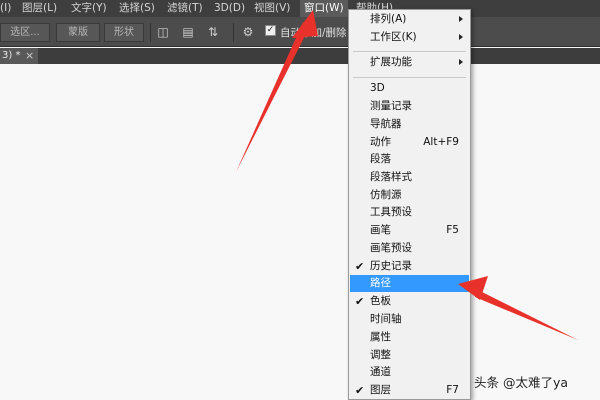 The height and width of the screenshot is (400, 600). I want to click on options-bar: 选区... 蒙版 形状 ◫ ▤ ⇅ ⚙ ✓ 自动添加/删除, so click(300, 32).